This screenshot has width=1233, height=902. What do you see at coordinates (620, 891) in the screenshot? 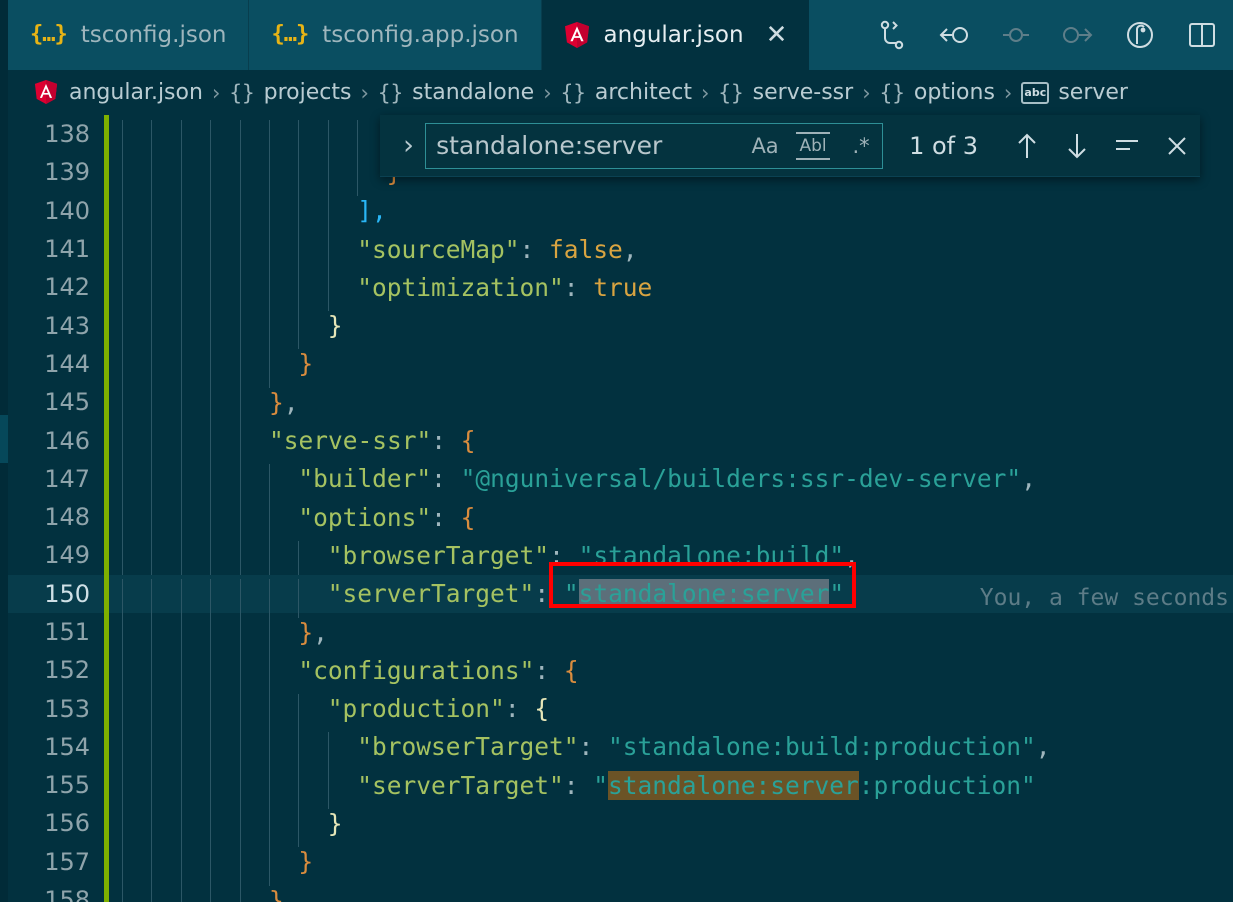
I see `code-line: 158},` at bounding box center [620, 891].